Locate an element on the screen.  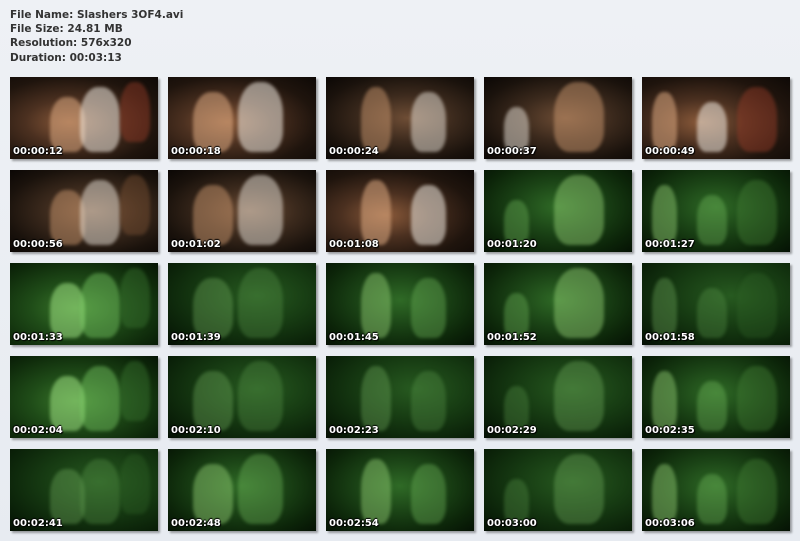
video-thumbnail: 00:00:49 is located at coordinates (716, 118).